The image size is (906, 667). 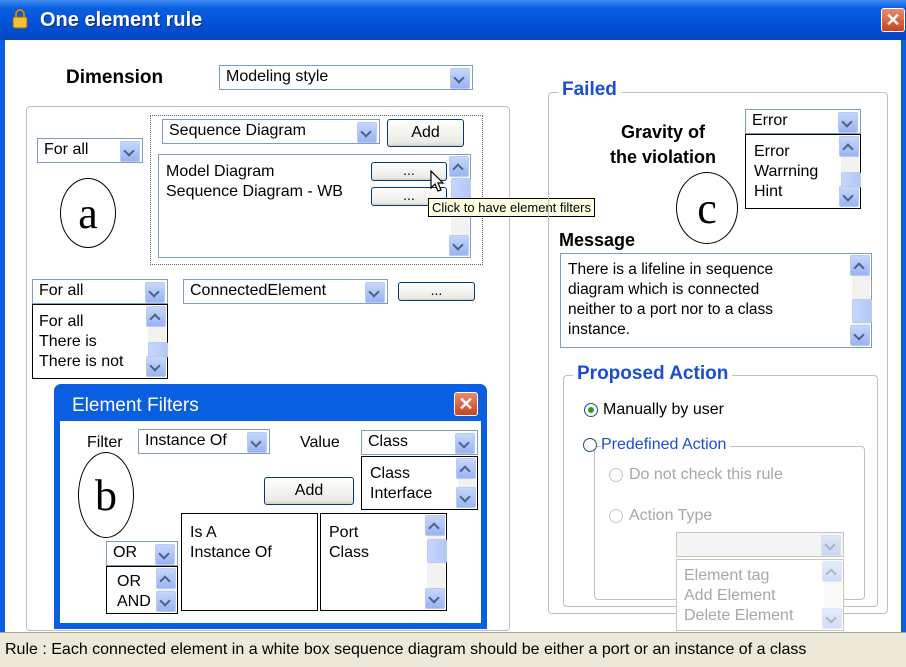 I want to click on manual-label: Manually by user, so click(x=663, y=410).